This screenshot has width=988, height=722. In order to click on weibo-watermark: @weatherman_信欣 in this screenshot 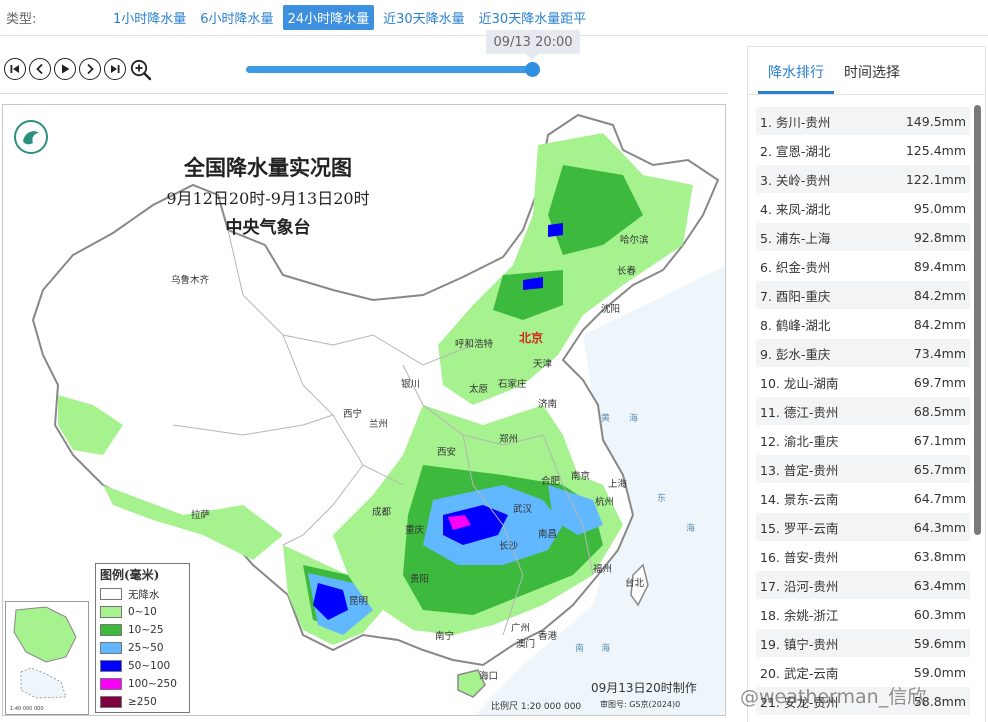, I will do `click(833, 697)`.